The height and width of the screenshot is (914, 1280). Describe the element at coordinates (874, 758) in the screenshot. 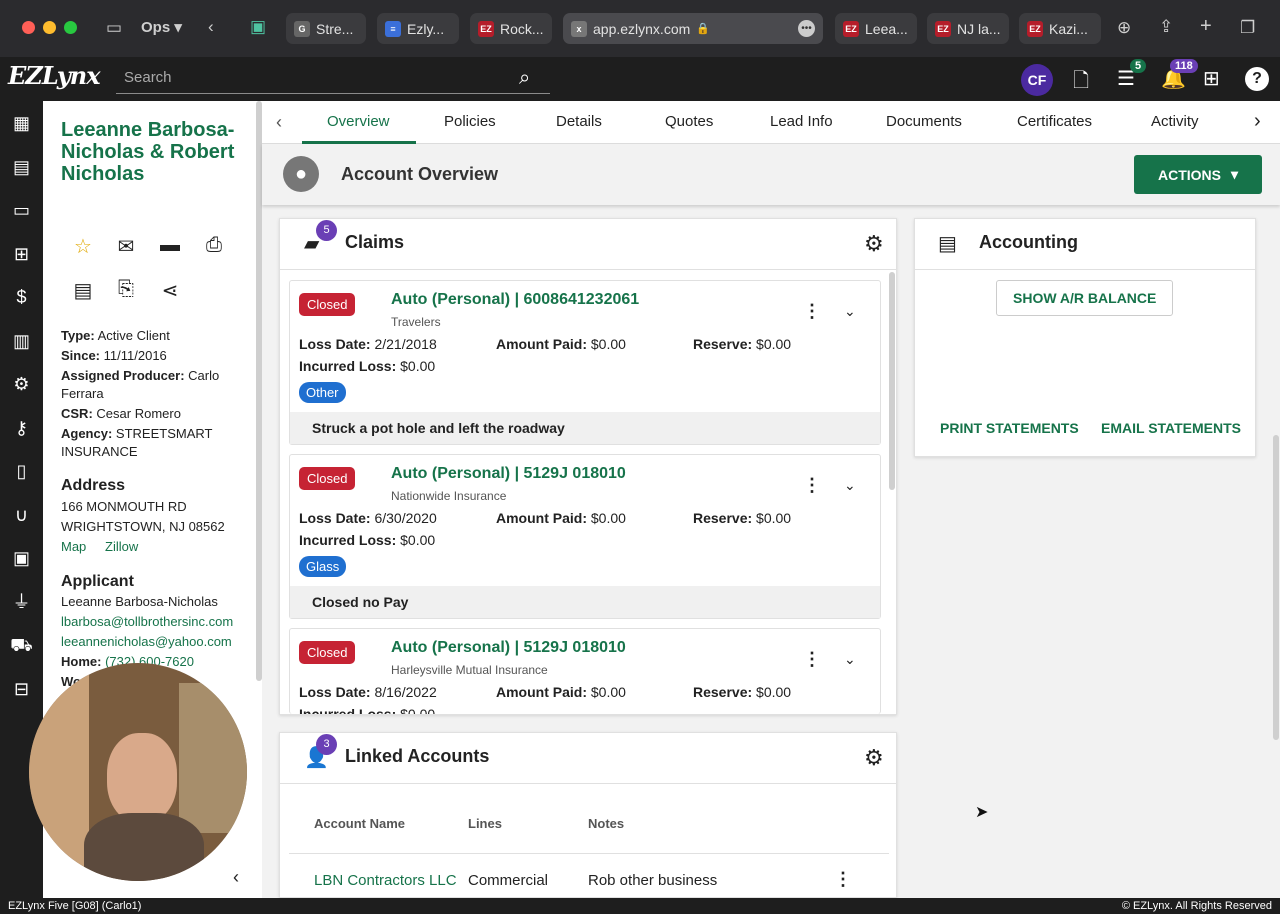

I see `linked-settings-gear-icon: ⚙` at that location.